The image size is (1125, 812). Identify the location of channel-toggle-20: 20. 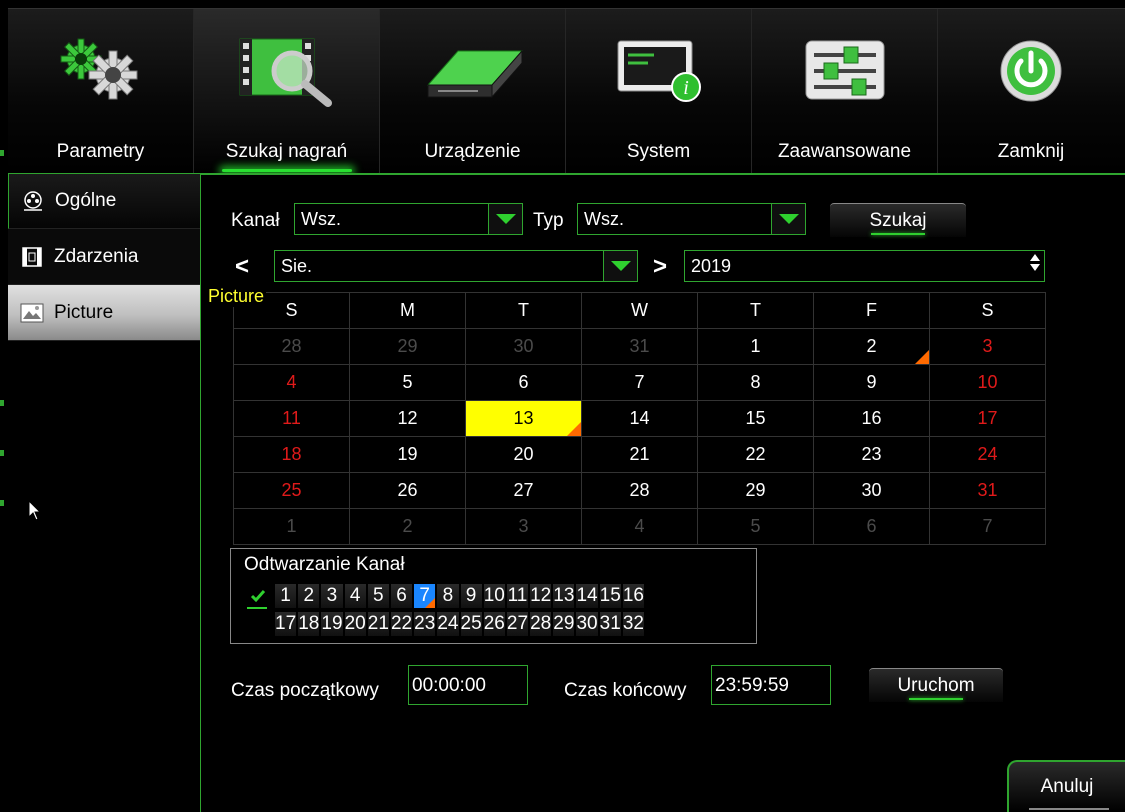
(355, 624).